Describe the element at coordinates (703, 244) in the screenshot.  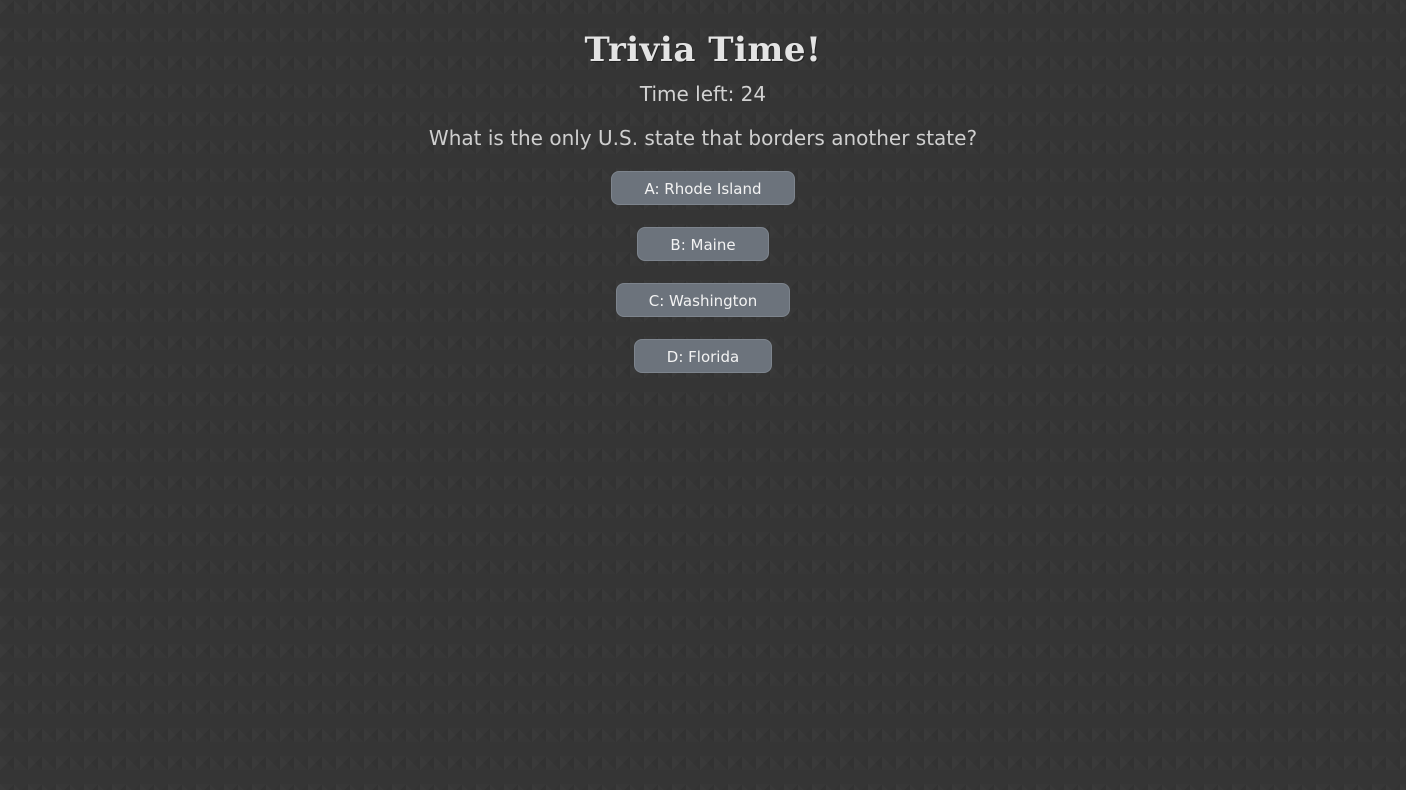
I see `answer-button-b: B: Maine` at that location.